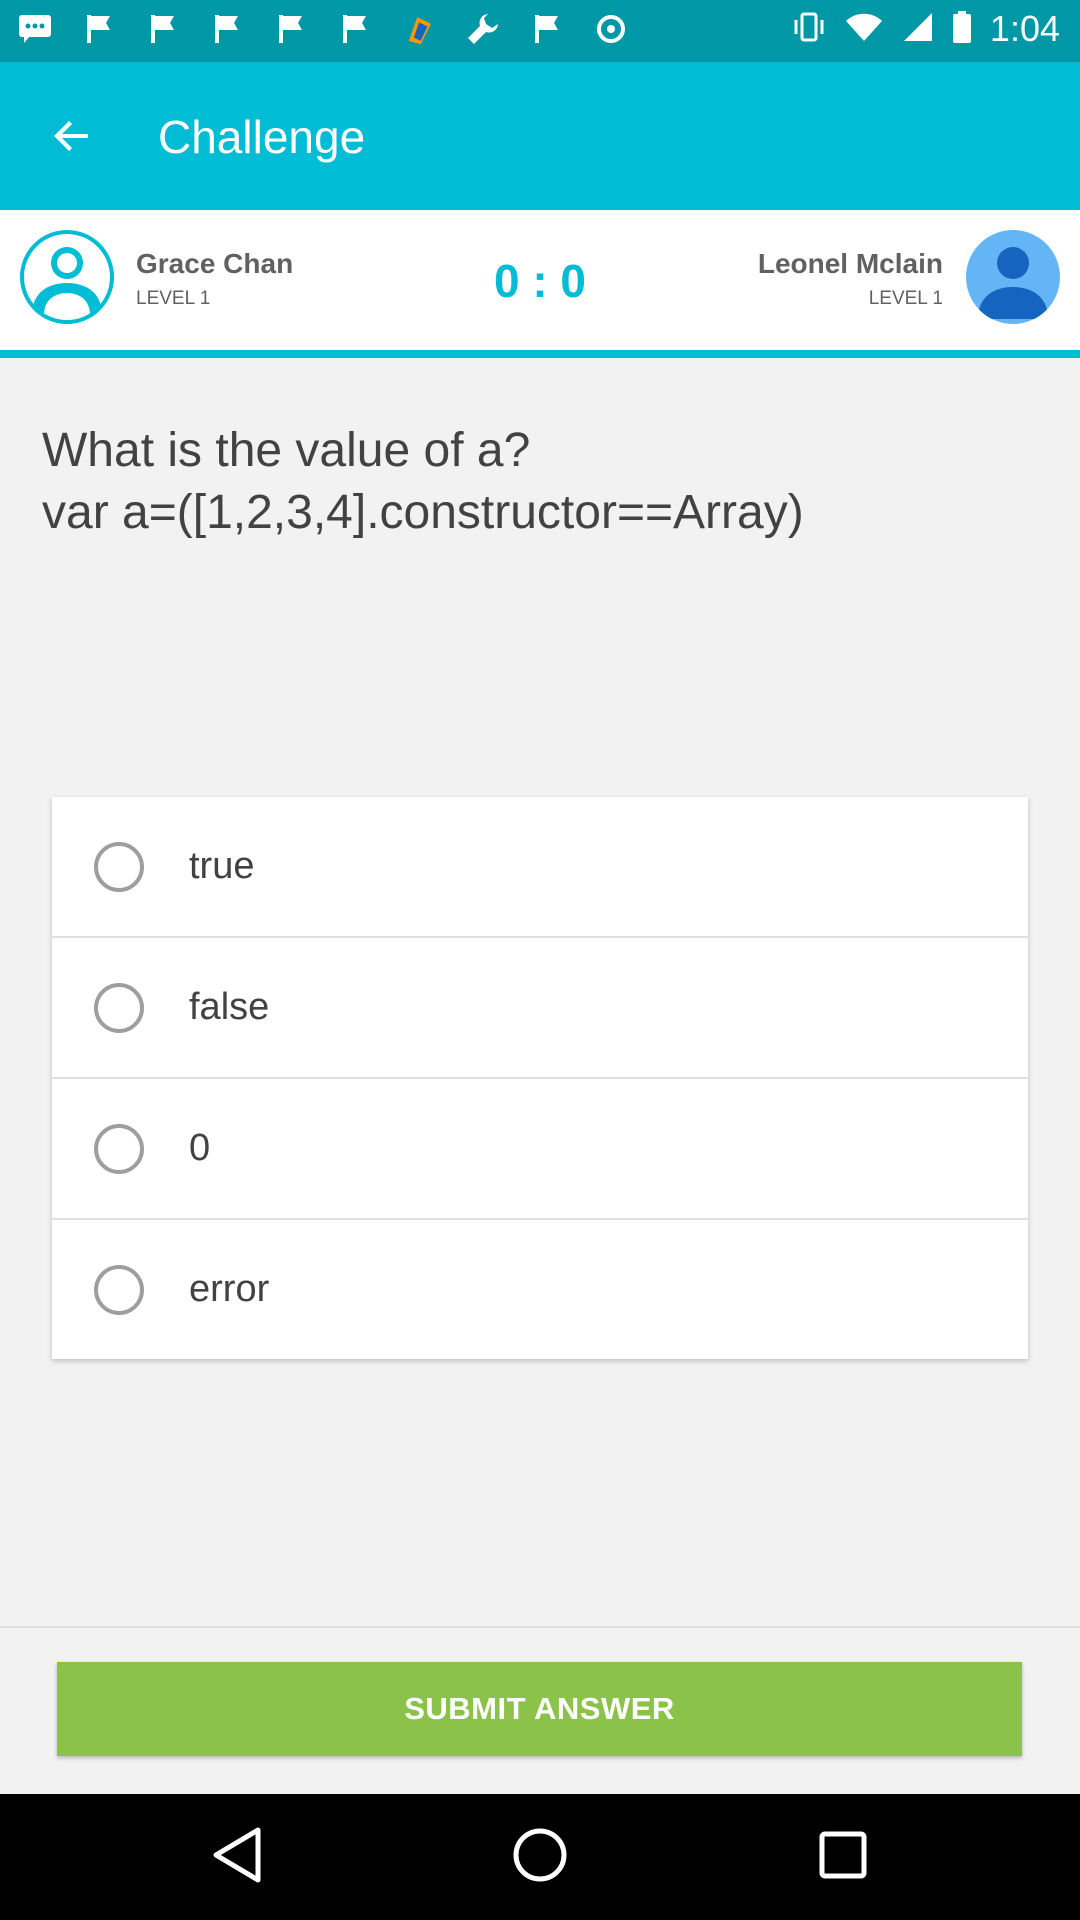  What do you see at coordinates (423, 512) in the screenshot?
I see `question-line-2: var a=([1,2,3,4].constructor==Array)` at bounding box center [423, 512].